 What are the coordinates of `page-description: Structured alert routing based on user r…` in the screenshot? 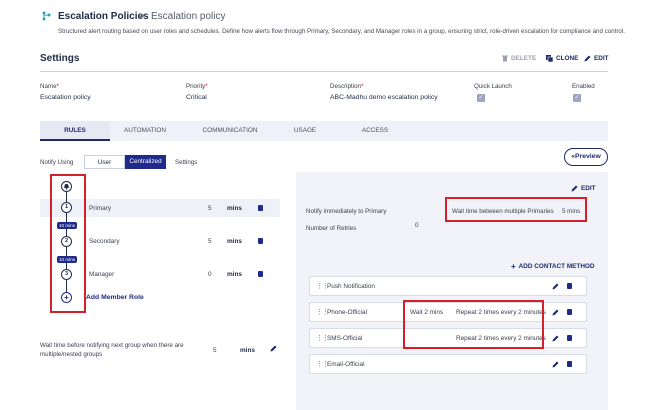 It's located at (341, 31).